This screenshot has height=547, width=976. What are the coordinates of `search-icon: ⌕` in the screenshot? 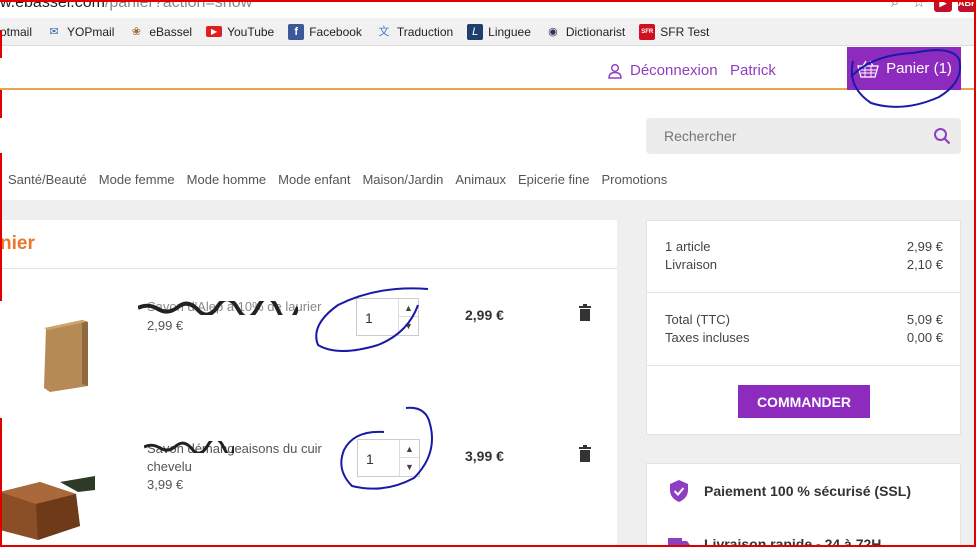 It's located at (895, 6).